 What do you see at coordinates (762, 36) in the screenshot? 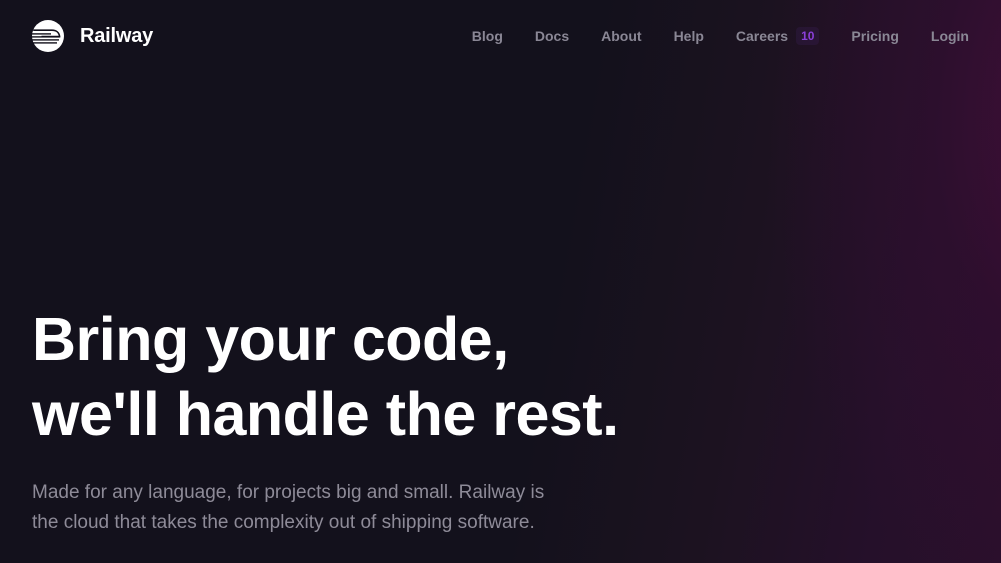
I see `nav-item-label: Careers` at bounding box center [762, 36].